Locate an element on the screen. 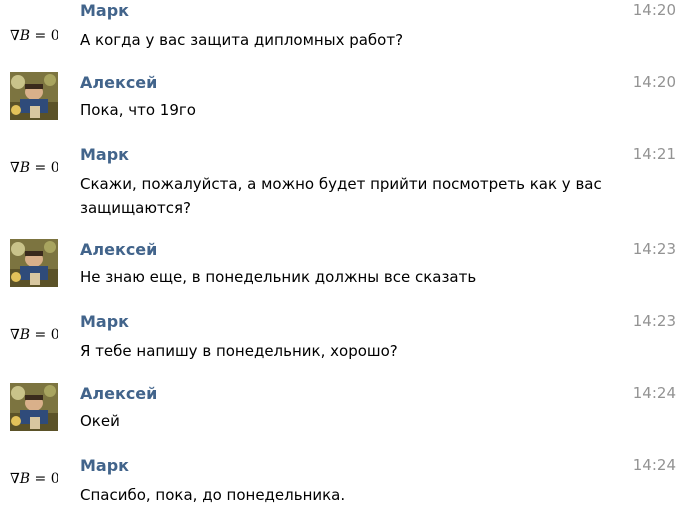 The width and height of the screenshot is (692, 518). message-timestamp: 14:21 is located at coordinates (654, 154).